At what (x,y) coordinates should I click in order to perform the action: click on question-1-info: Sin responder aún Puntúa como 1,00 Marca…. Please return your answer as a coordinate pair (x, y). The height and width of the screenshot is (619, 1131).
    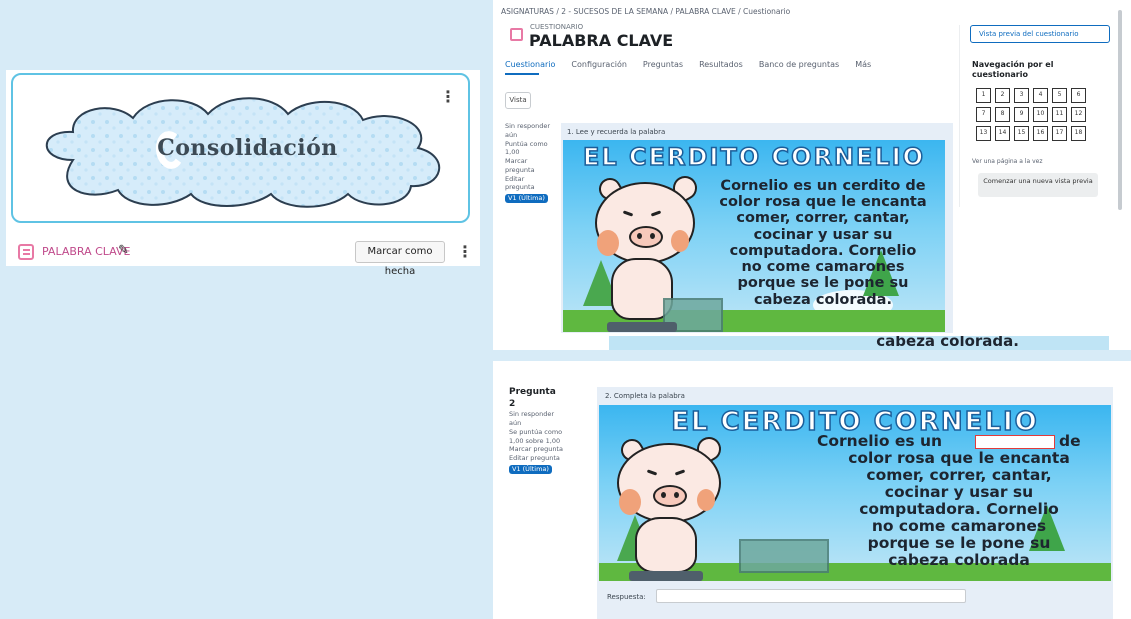
    Looking at the image, I should click on (528, 162).